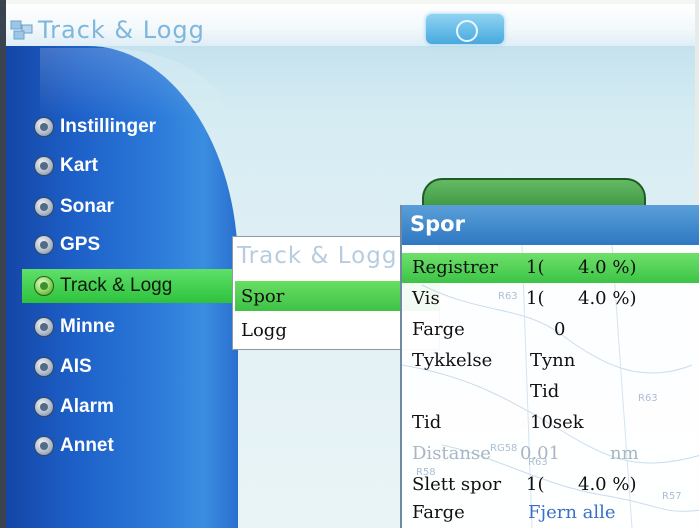 The width and height of the screenshot is (699, 528). Describe the element at coordinates (76, 366) in the screenshot. I see `menu-item-label: AIS` at that location.